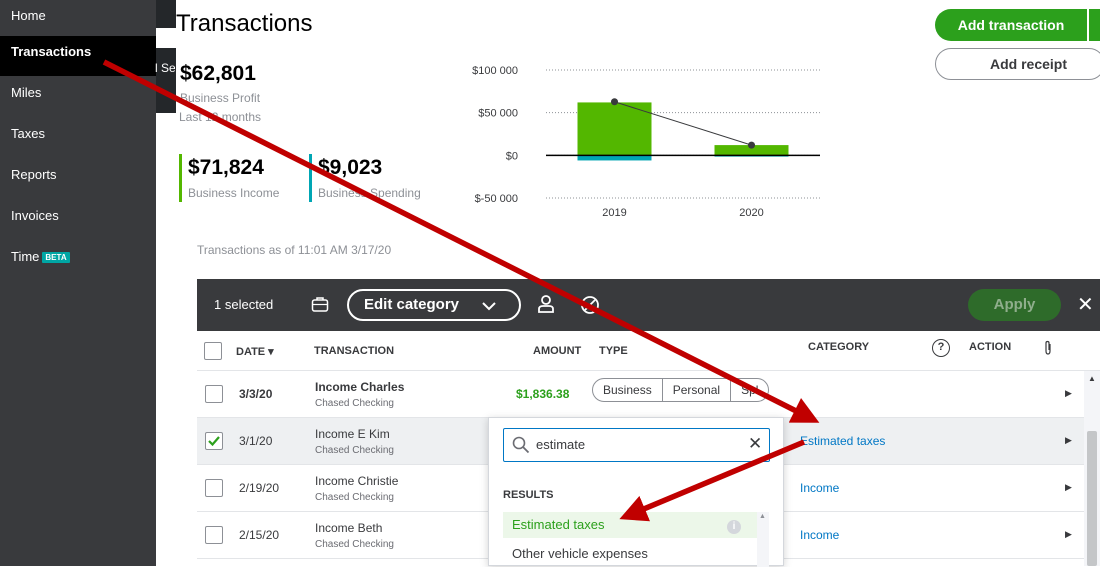  What do you see at coordinates (546, 304) in the screenshot?
I see `person-icon` at bounding box center [546, 304].